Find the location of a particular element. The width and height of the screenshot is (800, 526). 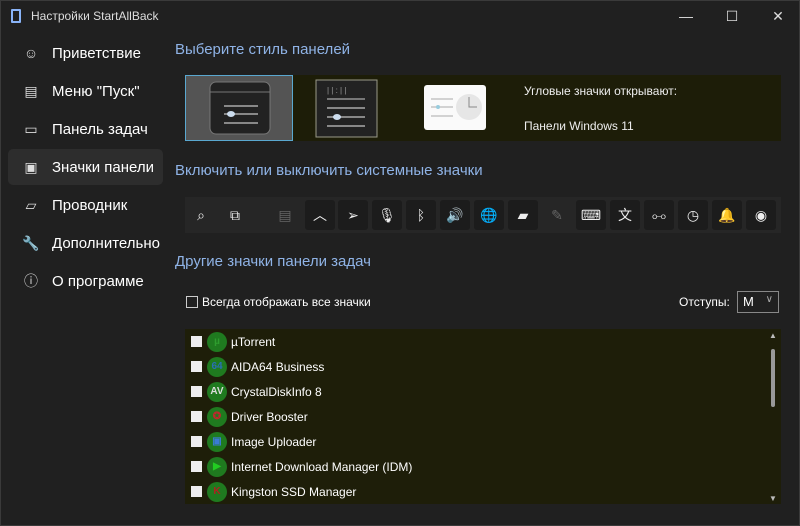

app-icon: ▣ is located at coordinates (217, 441).